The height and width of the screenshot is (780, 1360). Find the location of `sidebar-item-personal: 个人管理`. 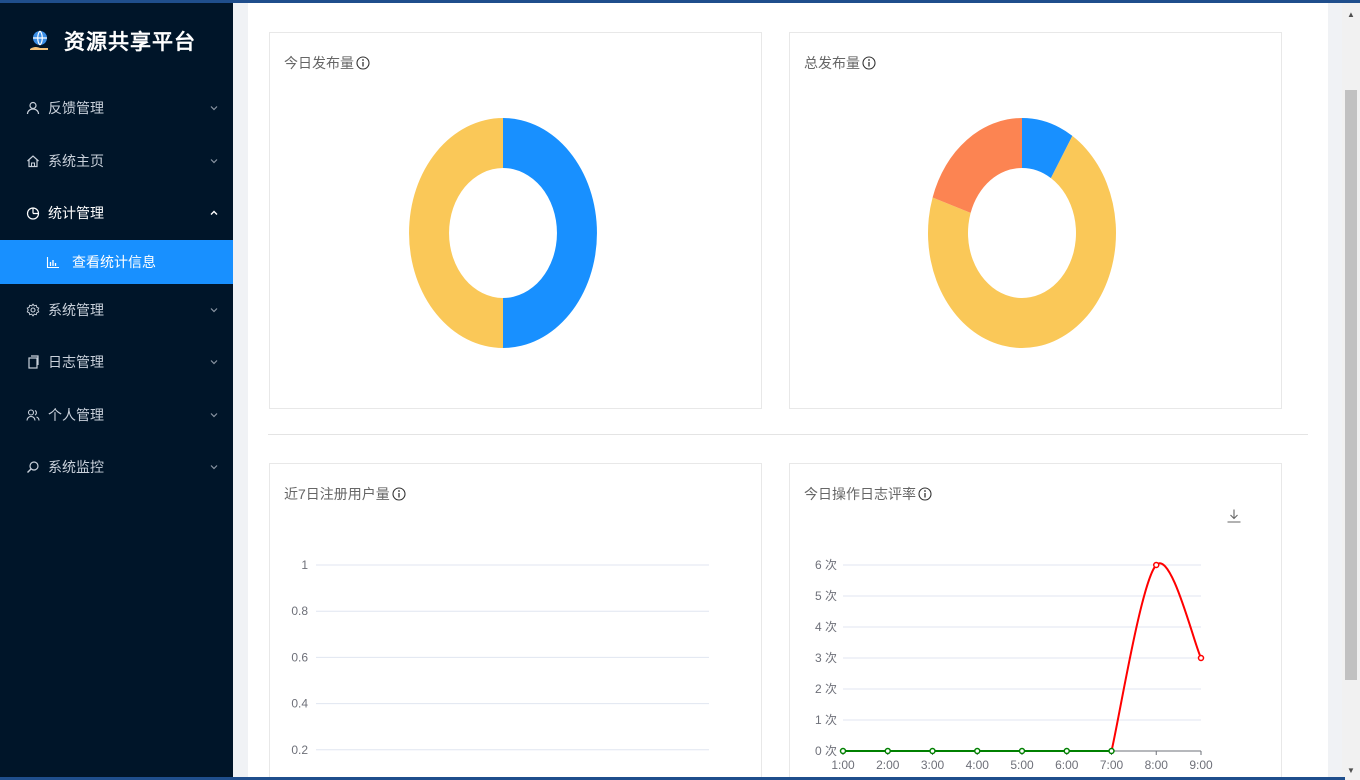

sidebar-item-personal: 个人管理 is located at coordinates (116, 415).